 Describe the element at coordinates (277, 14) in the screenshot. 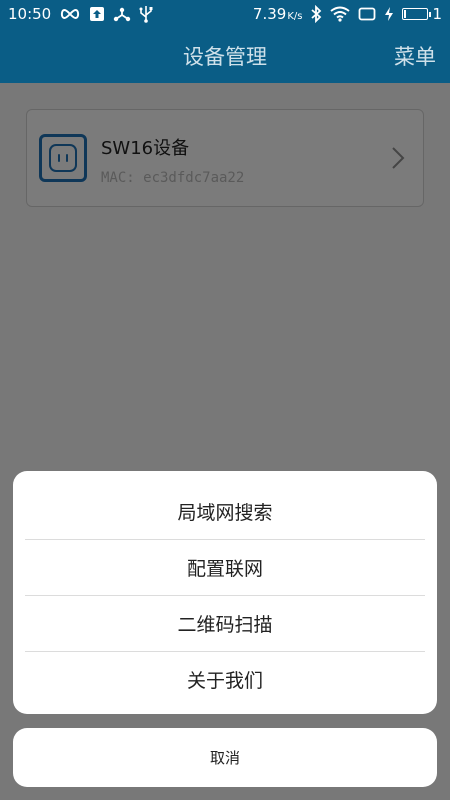

I see `network-speed: 7.39K/s` at that location.